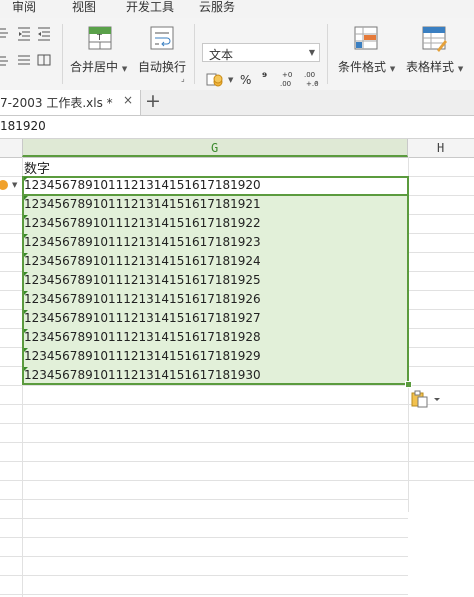  What do you see at coordinates (285, 84) in the screenshot?
I see `svg-text: .00` at bounding box center [285, 84].